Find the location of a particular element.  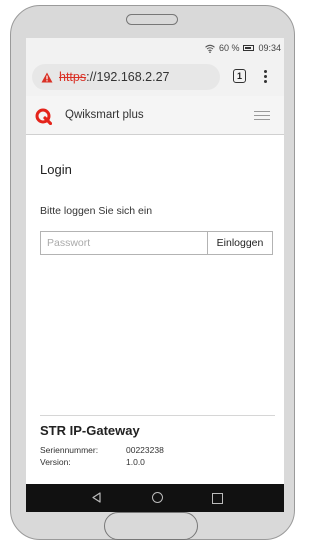

status-right: 60 % 09:34 is located at coordinates (243, 48).